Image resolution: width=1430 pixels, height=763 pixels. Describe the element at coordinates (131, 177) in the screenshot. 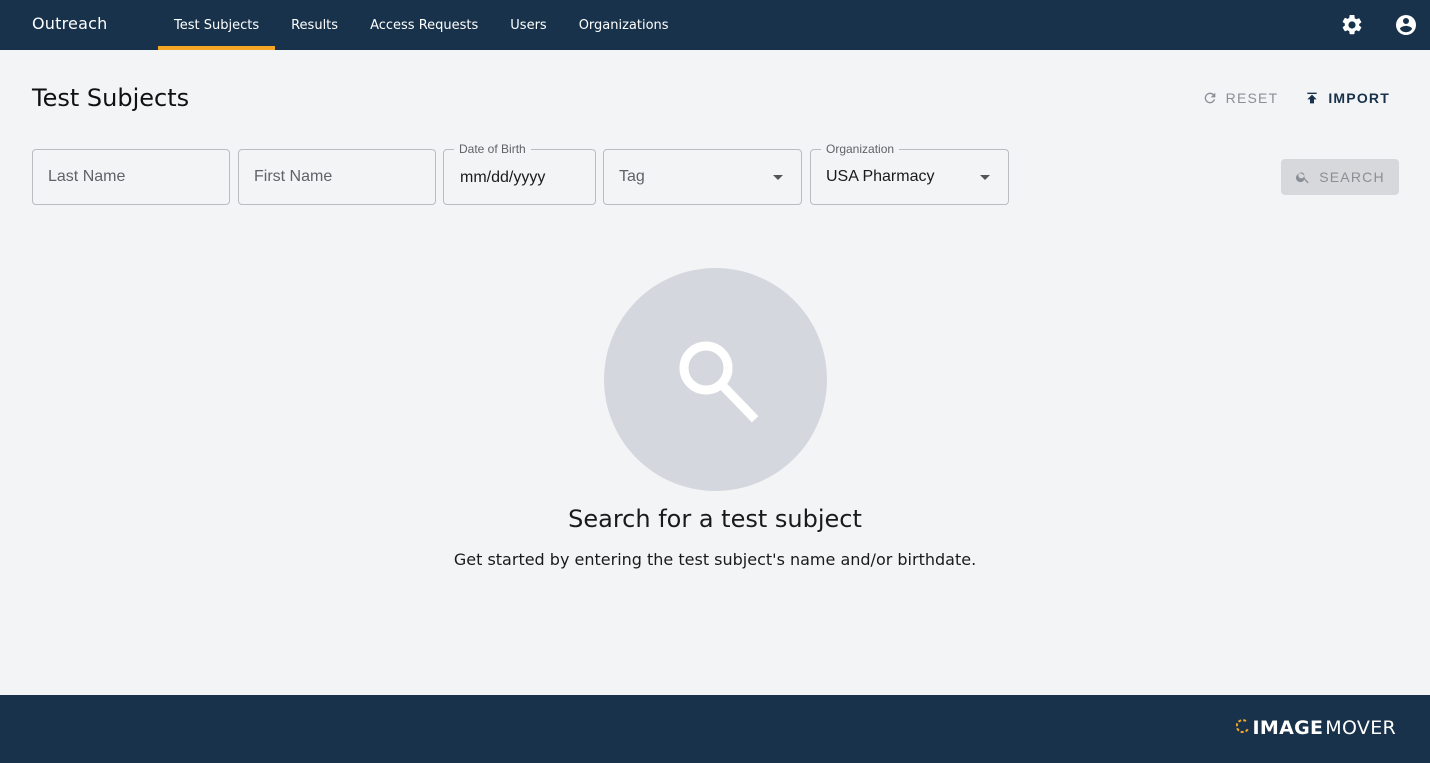

I see `last-name-input: Last Name` at that location.